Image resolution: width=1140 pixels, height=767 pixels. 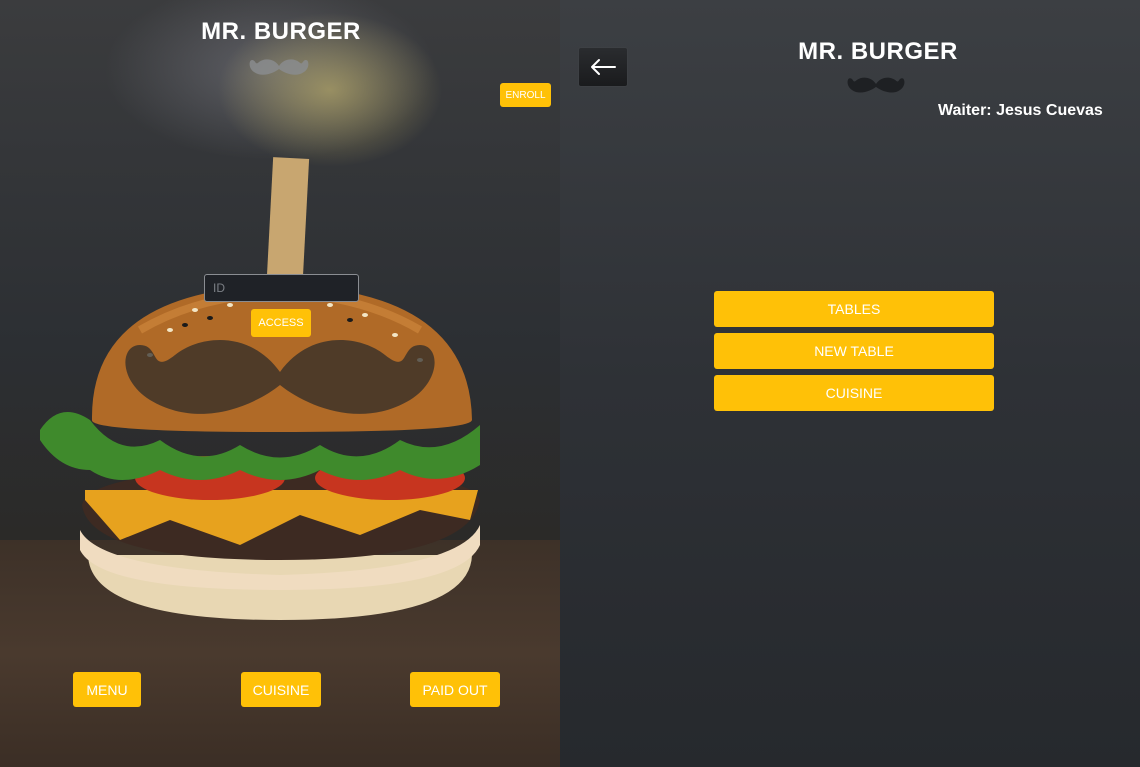 What do you see at coordinates (1020, 110) in the screenshot?
I see `waiter-name: Waiter: Jesus Cuevas` at bounding box center [1020, 110].